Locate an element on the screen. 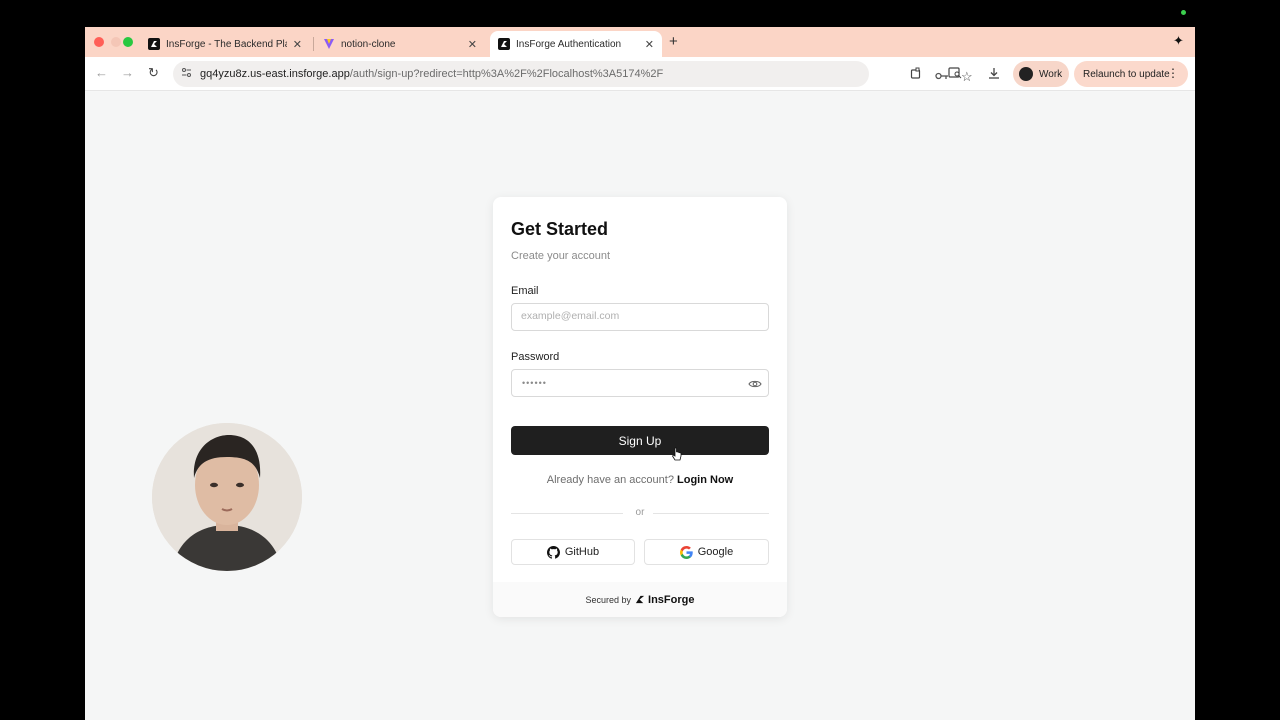 Image resolution: width=1280 pixels, height=720 pixels. page-title: Get Started is located at coordinates (560, 229).